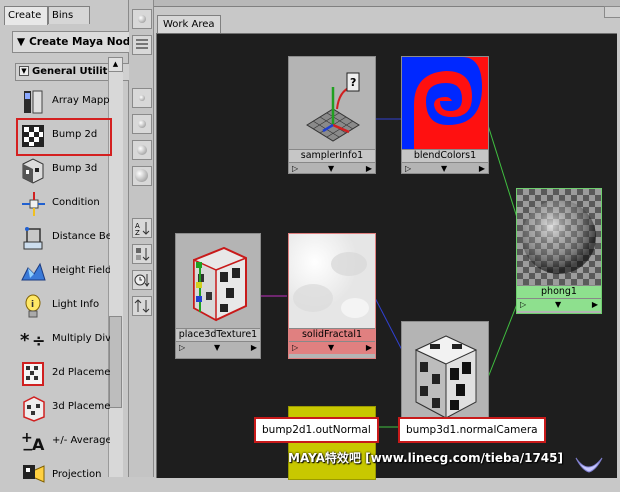 The image size is (620, 492). What do you see at coordinates (142, 176) in the screenshot?
I see `tool-swatch-xlarge-icon` at bounding box center [142, 176].